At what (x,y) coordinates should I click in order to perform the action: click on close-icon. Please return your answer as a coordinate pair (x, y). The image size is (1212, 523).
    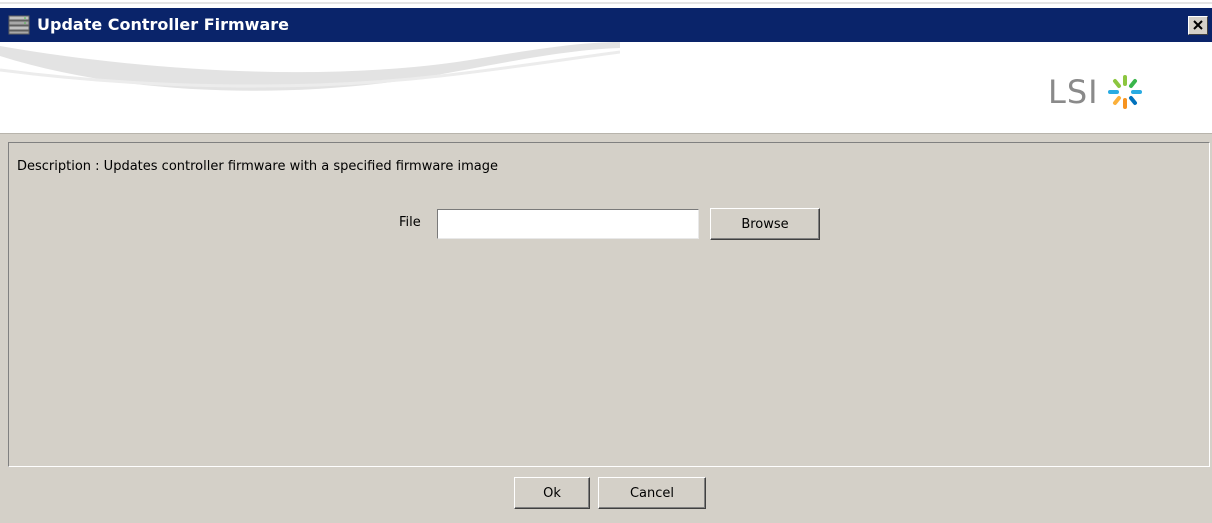
    Looking at the image, I should click on (1198, 25).